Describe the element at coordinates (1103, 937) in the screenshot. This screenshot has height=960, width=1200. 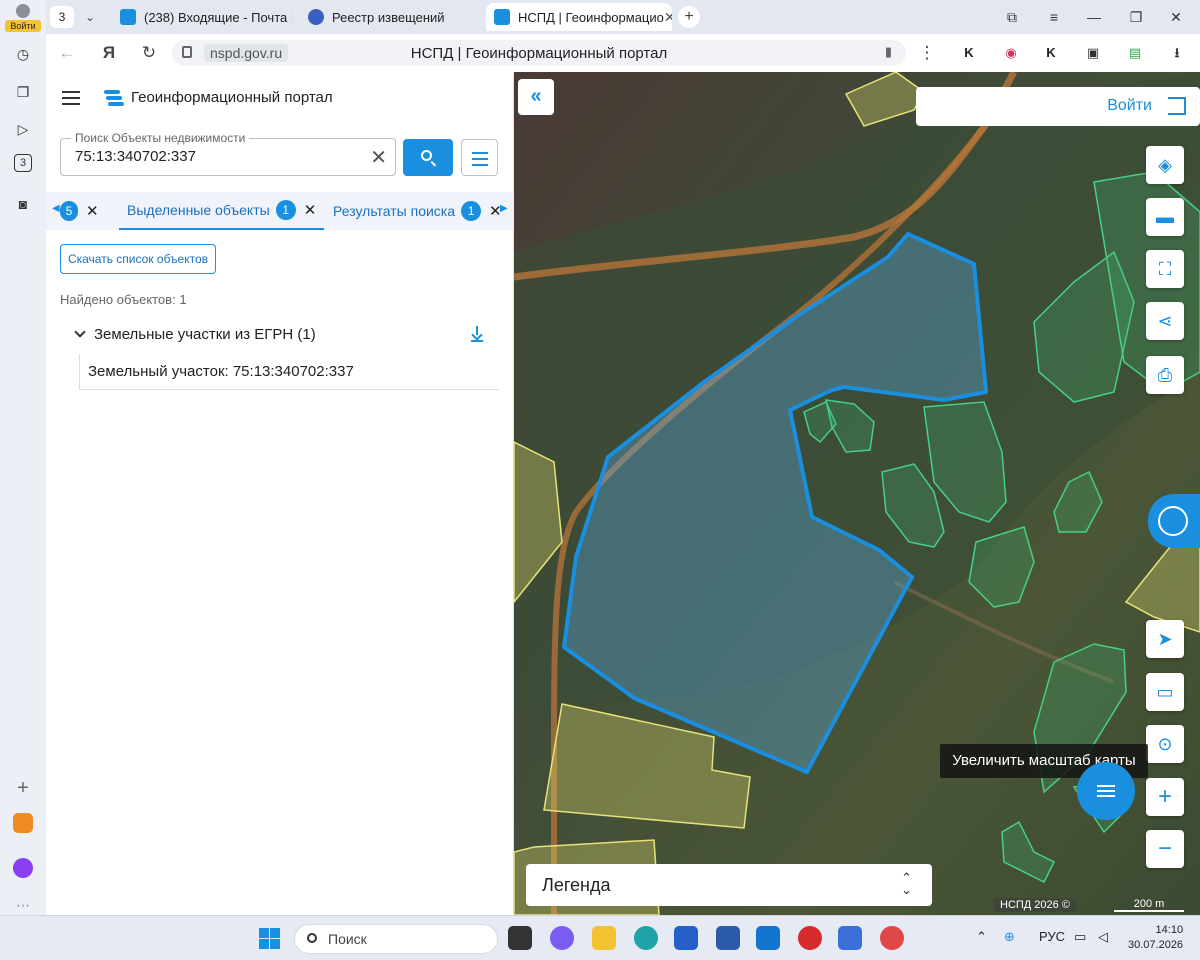
I see `volume-icon: ◁` at that location.